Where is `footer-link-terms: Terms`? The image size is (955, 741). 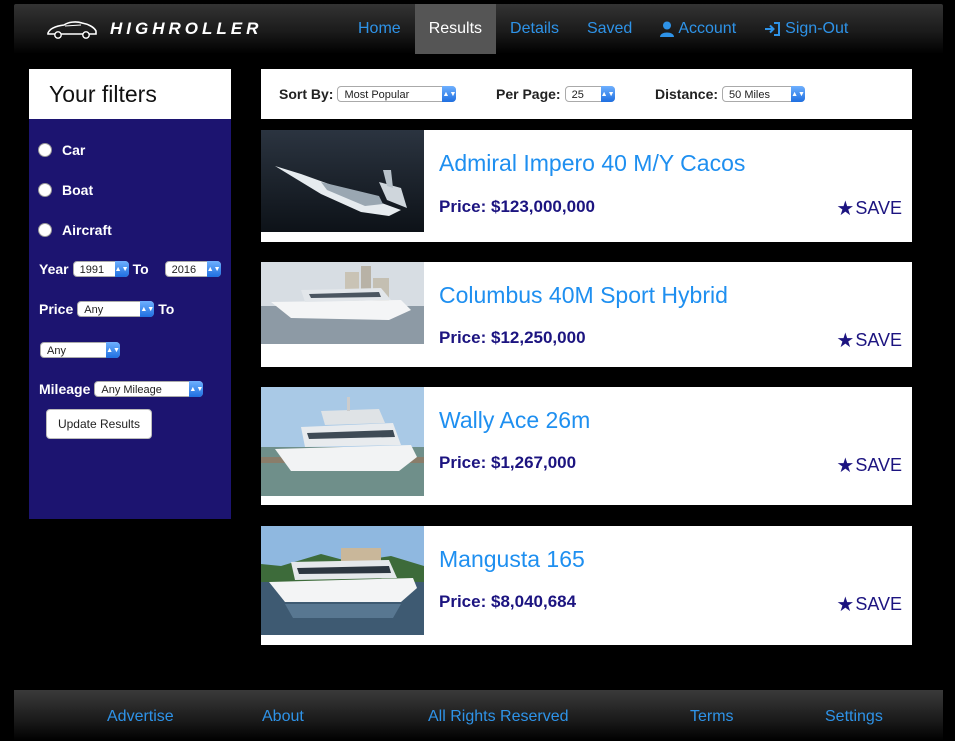 footer-link-terms: Terms is located at coordinates (712, 717).